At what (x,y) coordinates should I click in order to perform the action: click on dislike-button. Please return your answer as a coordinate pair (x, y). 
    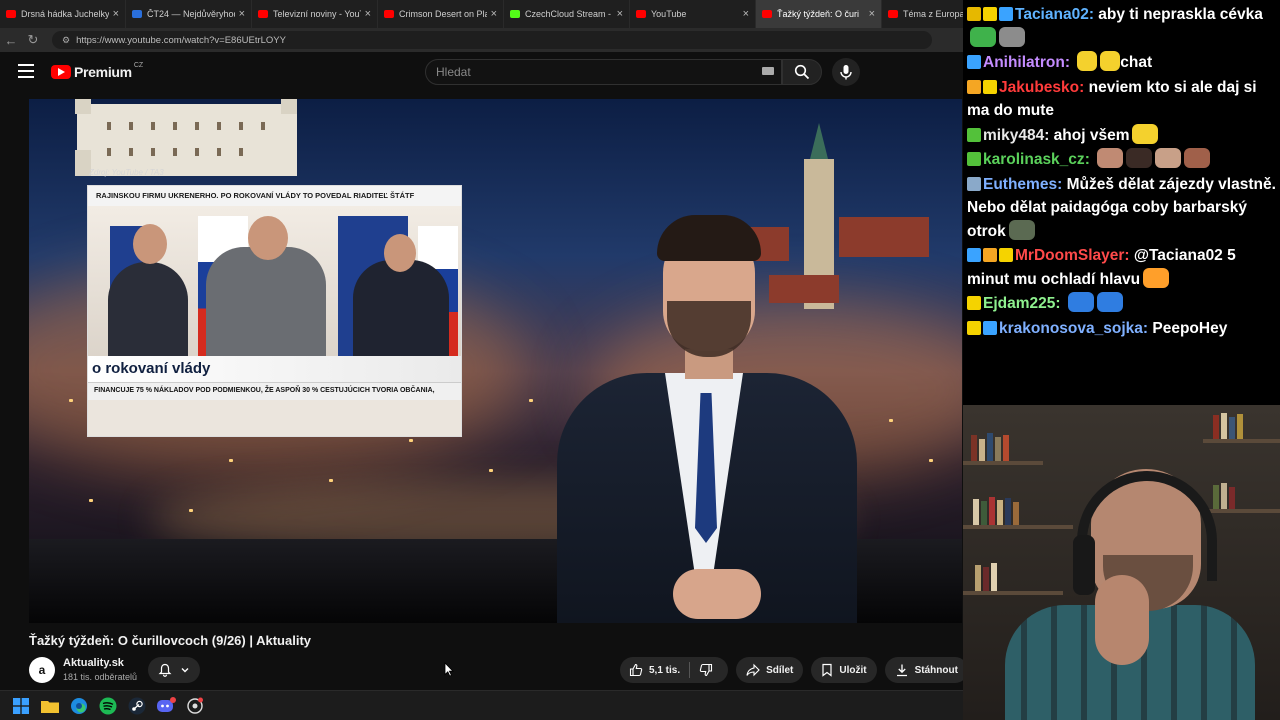
    Looking at the image, I should click on (709, 670).